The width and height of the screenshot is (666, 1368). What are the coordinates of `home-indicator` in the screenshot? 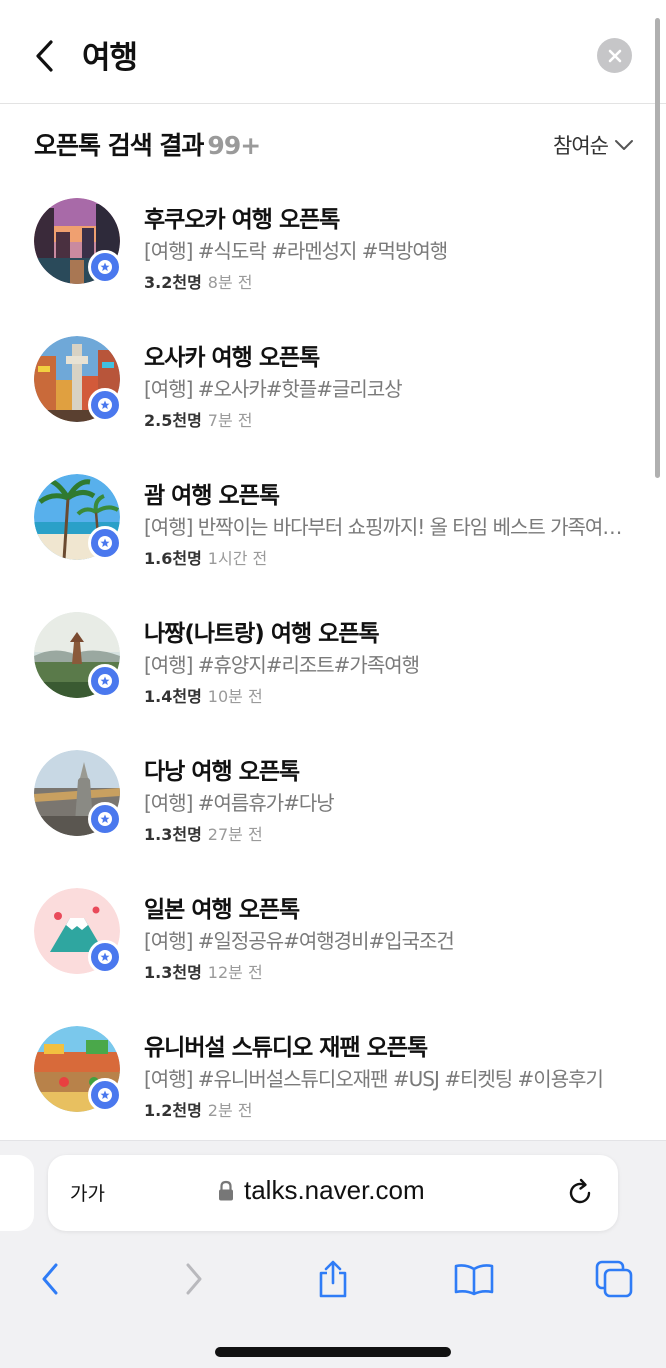 It's located at (333, 1352).